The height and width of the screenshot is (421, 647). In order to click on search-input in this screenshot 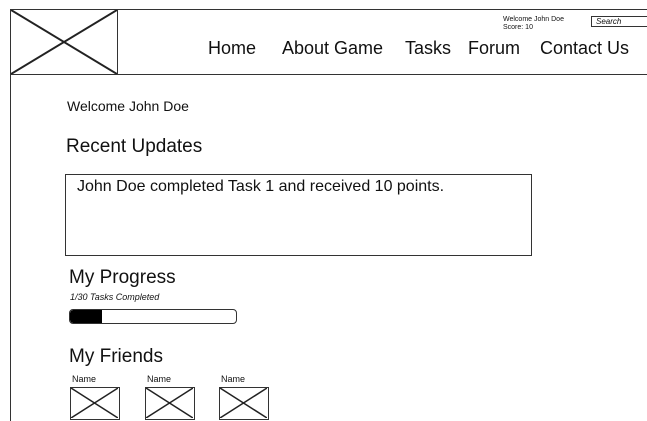, I will do `click(619, 21)`.